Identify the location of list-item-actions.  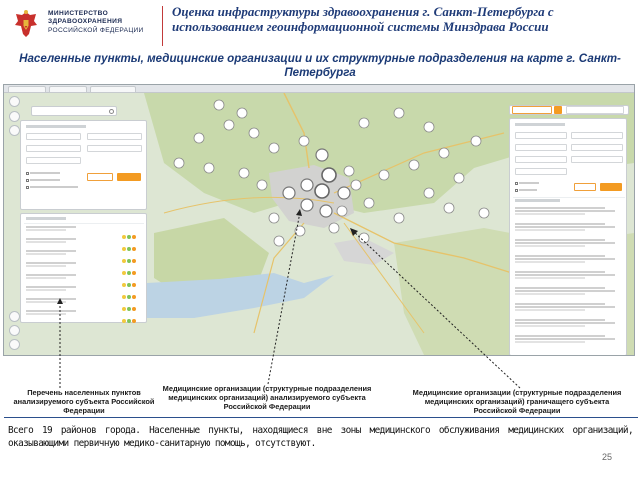
(128, 319).